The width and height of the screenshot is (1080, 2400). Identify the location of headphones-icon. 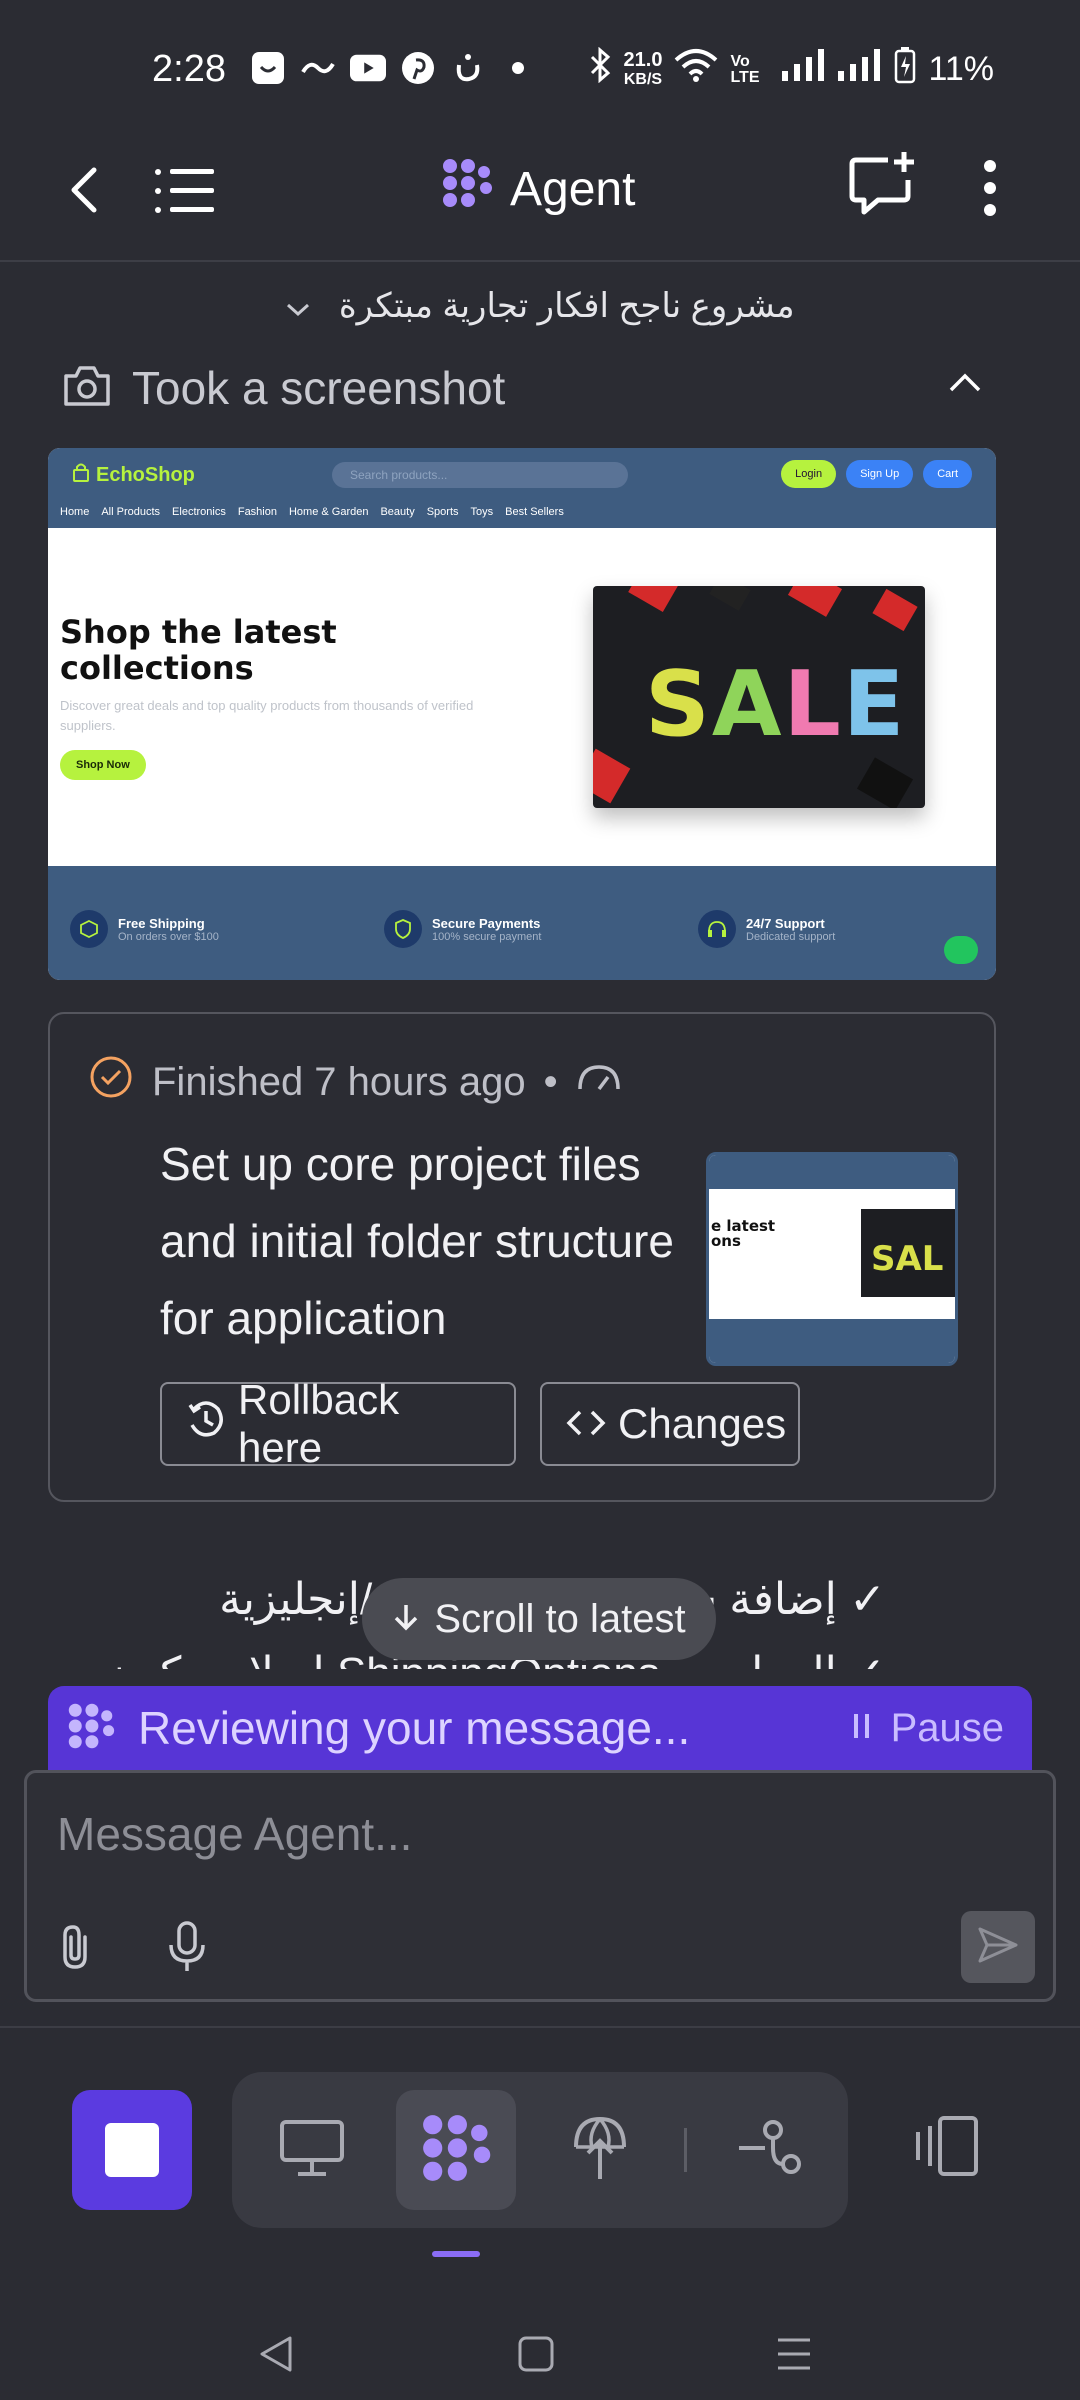
(717, 929).